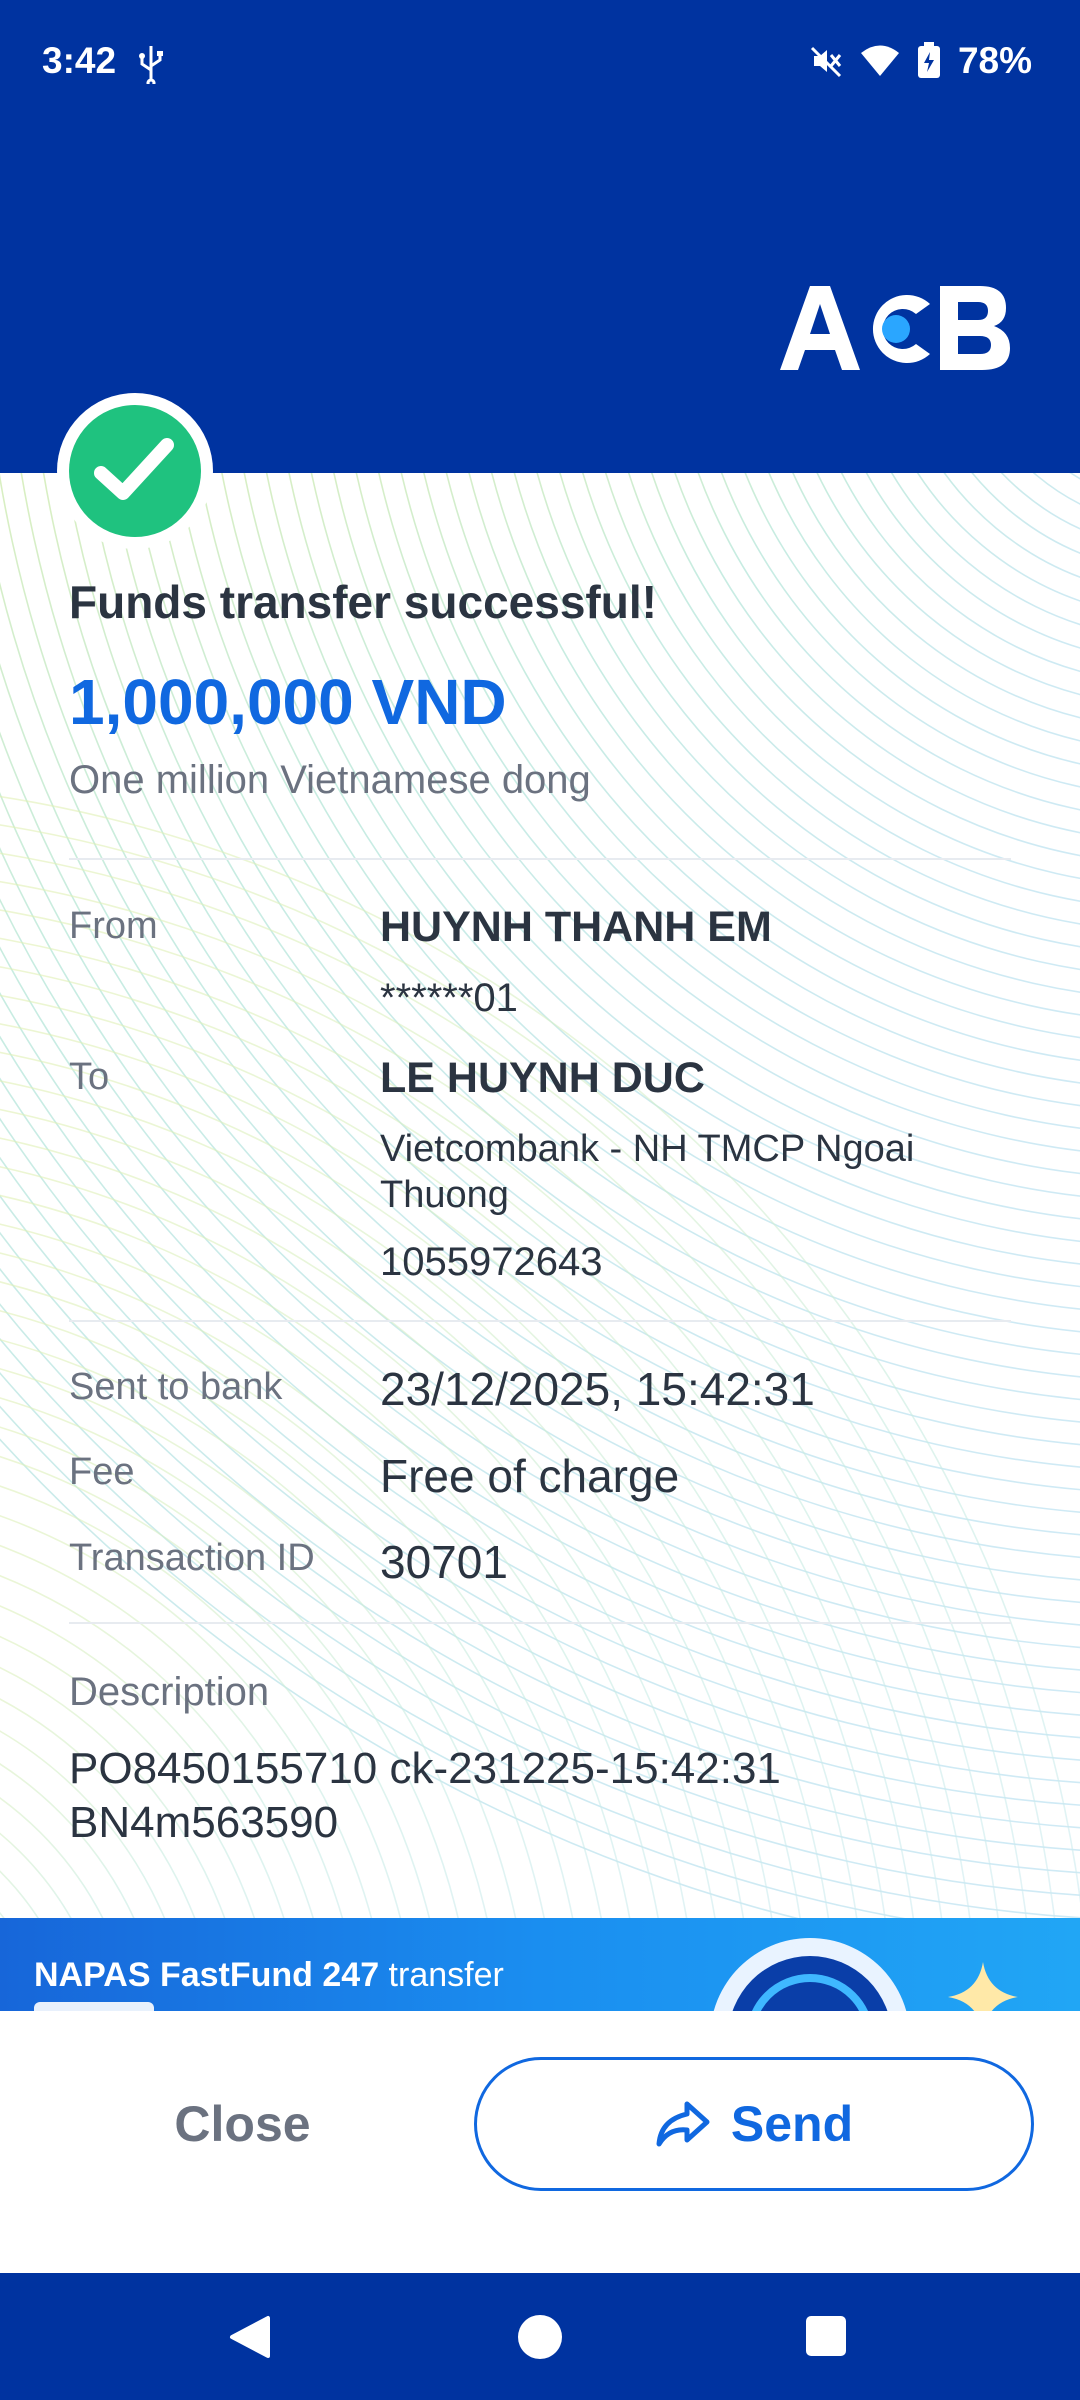 The height and width of the screenshot is (2400, 1080). Describe the element at coordinates (792, 2124) in the screenshot. I see `send-label: Send` at that location.